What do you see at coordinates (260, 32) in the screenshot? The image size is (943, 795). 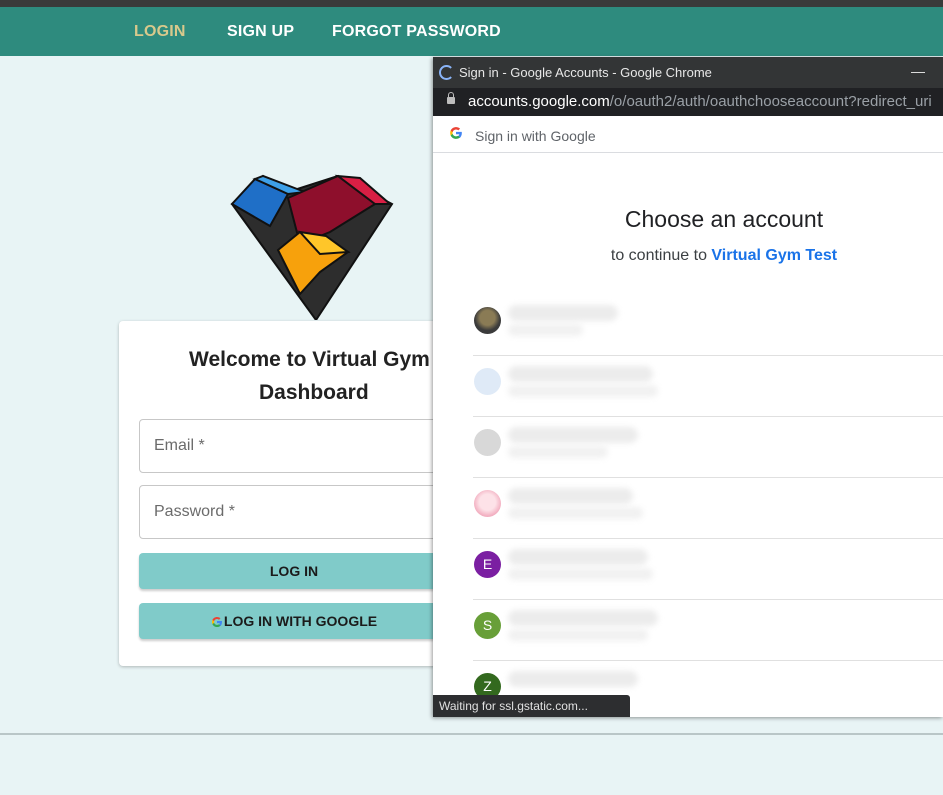 I see `nav-sign-up: SIGN UP` at bounding box center [260, 32].